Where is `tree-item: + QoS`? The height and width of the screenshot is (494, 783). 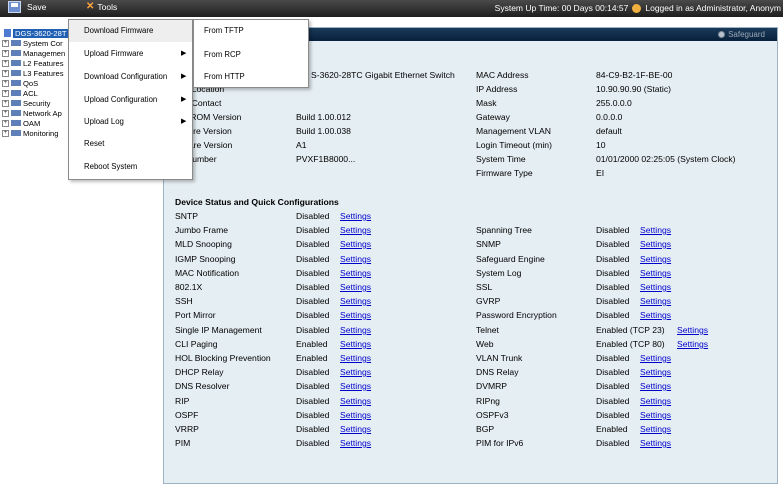 tree-item: + QoS is located at coordinates (34, 83).